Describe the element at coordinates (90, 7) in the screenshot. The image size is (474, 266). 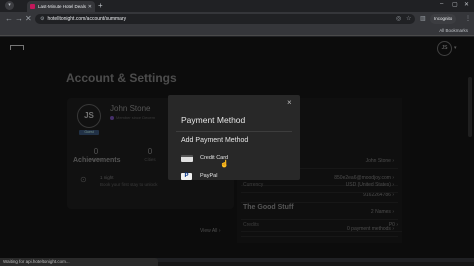
I see `close-tab-icon: ✕` at that location.